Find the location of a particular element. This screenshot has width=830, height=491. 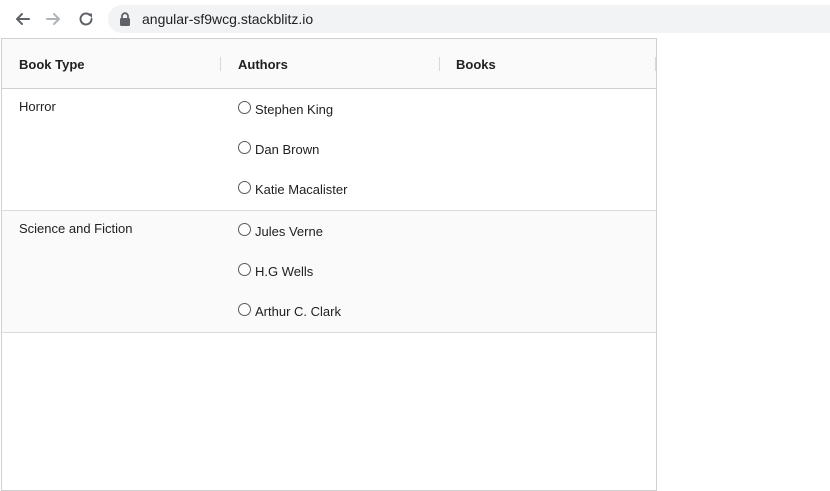

book-type-cell: Science and Fiction is located at coordinates (76, 228).